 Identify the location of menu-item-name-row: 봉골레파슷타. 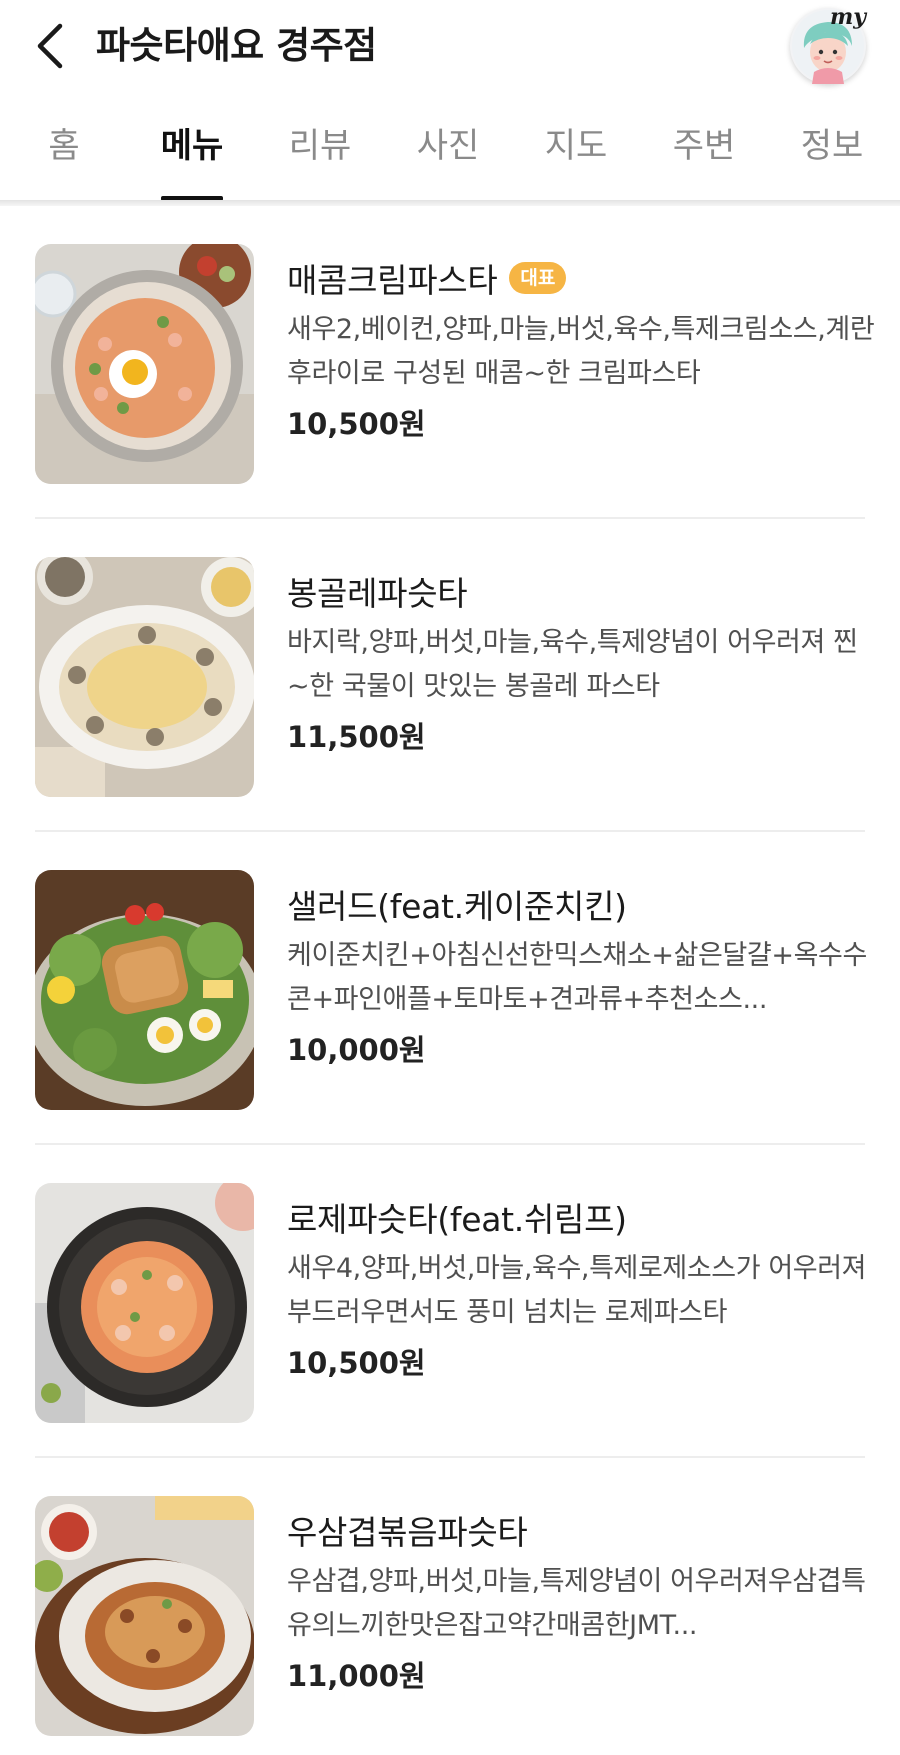
(582, 591).